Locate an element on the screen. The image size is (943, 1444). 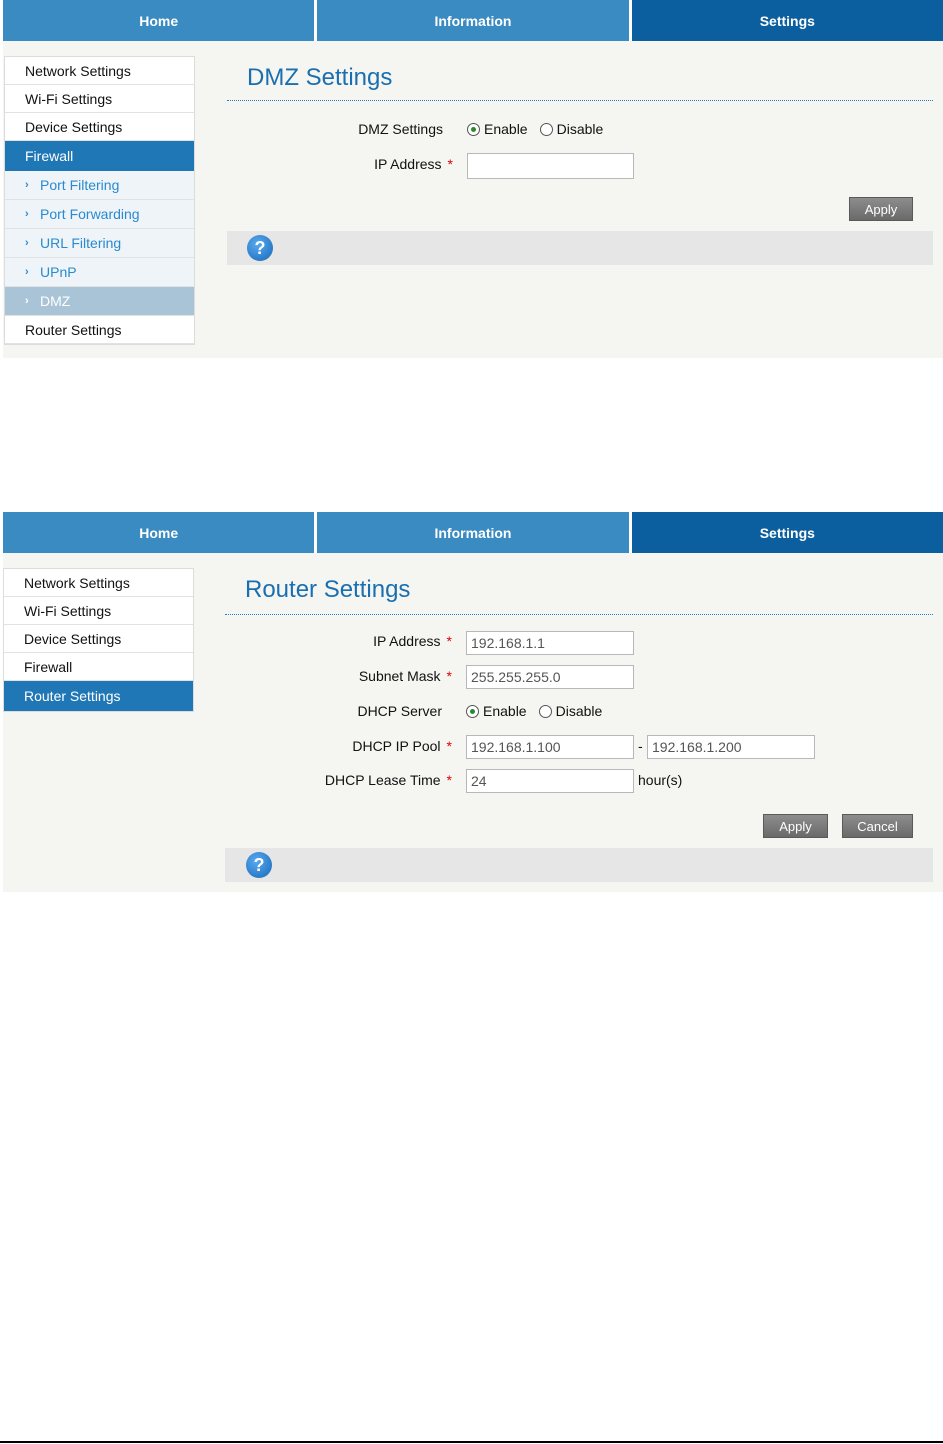
lease-time-unit: hour(s) is located at coordinates (660, 780).